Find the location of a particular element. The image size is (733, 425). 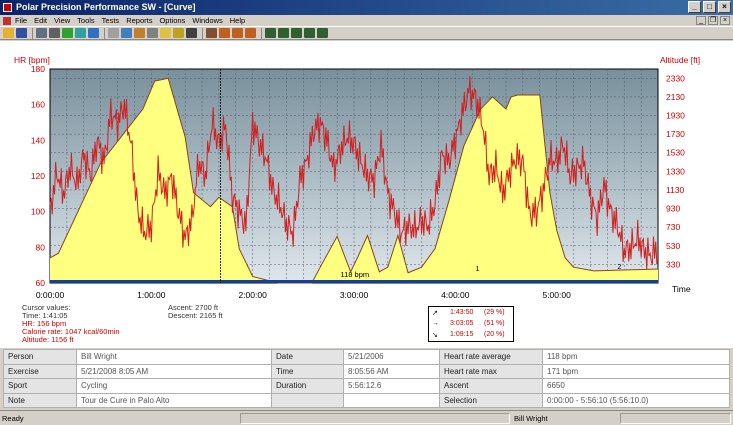

altitude-tick-label: 1130 is located at coordinates (675, 190).